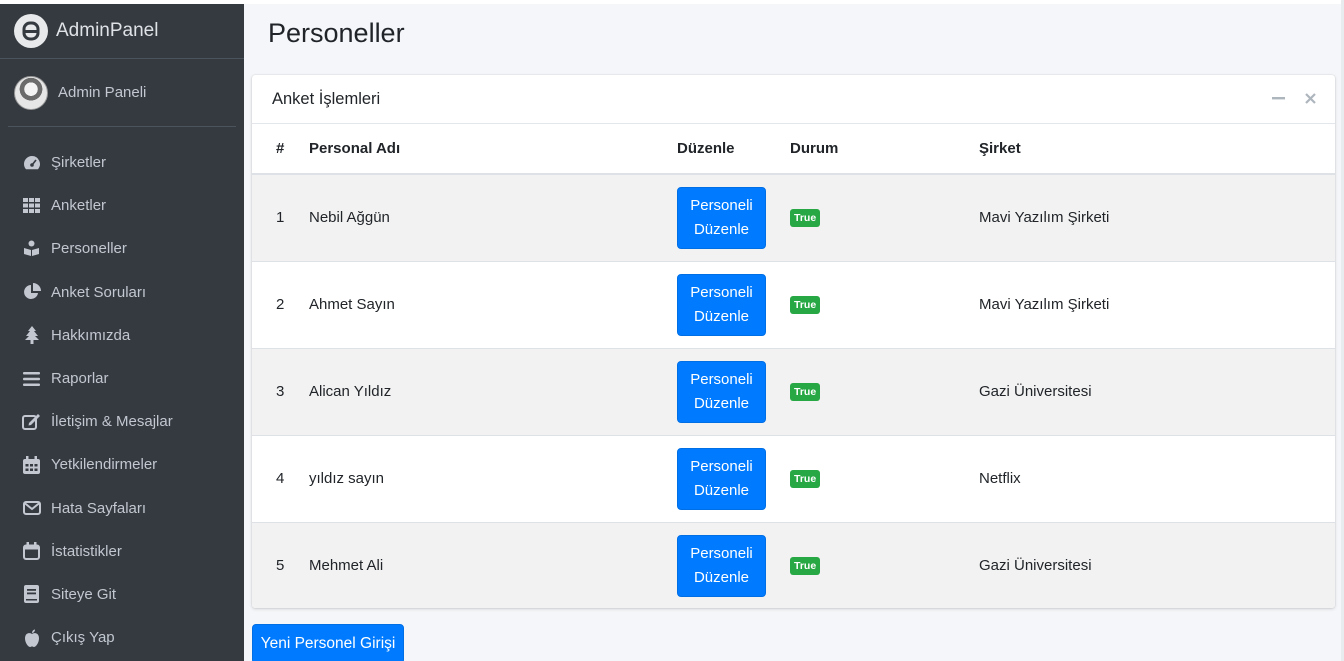 This screenshot has width=1344, height=661. I want to click on sidebar-item-label: İletişim & Mesajlar, so click(112, 422).